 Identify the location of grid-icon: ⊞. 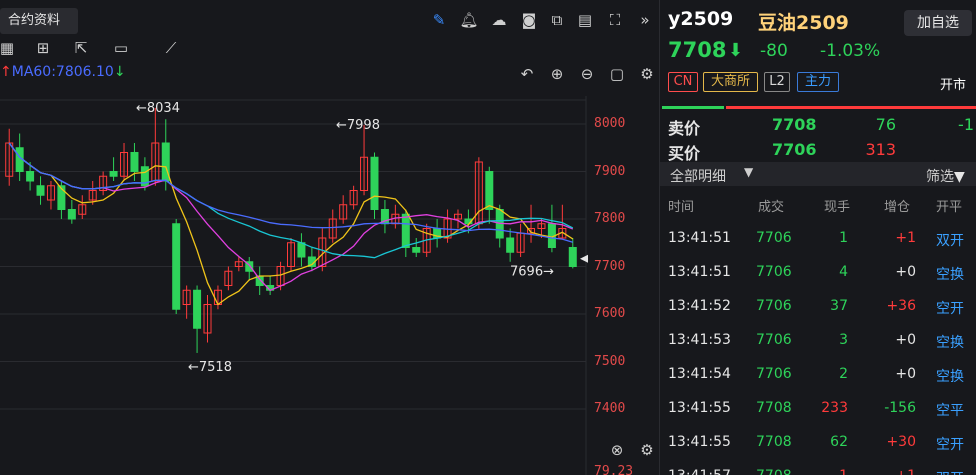
(43, 48).